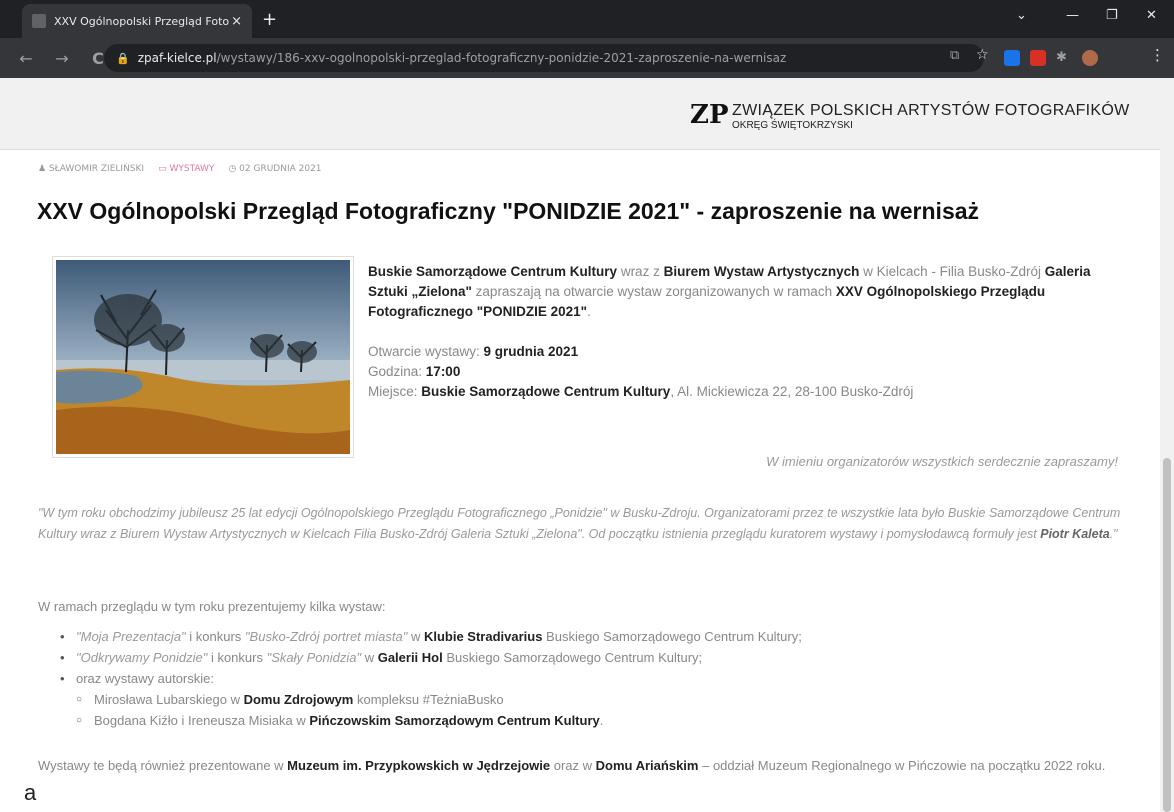 Image resolution: width=1174 pixels, height=812 pixels. What do you see at coordinates (1064, 58) in the screenshot?
I see `extensions-puzzle-icon: ✱` at bounding box center [1064, 58].